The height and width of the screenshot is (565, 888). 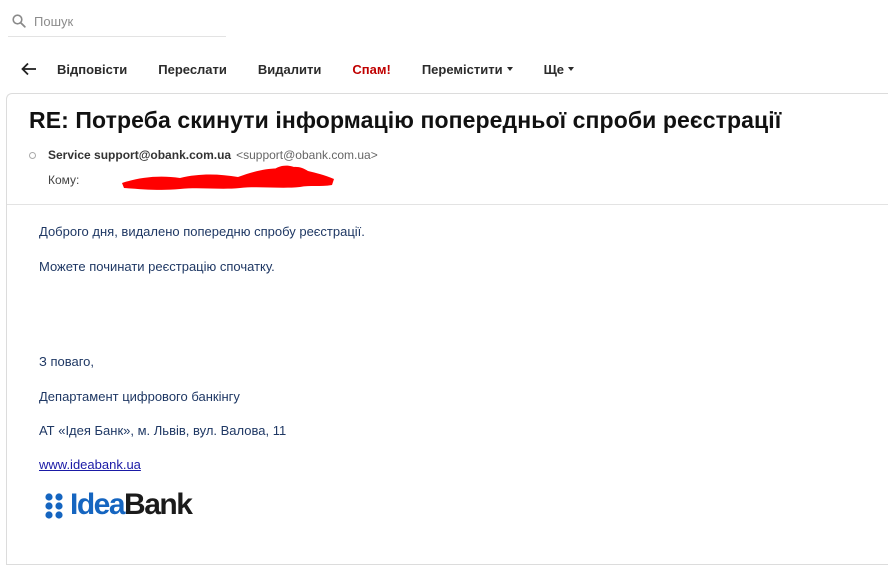 I want to click on forward-button: Переслати, so click(x=192, y=69).